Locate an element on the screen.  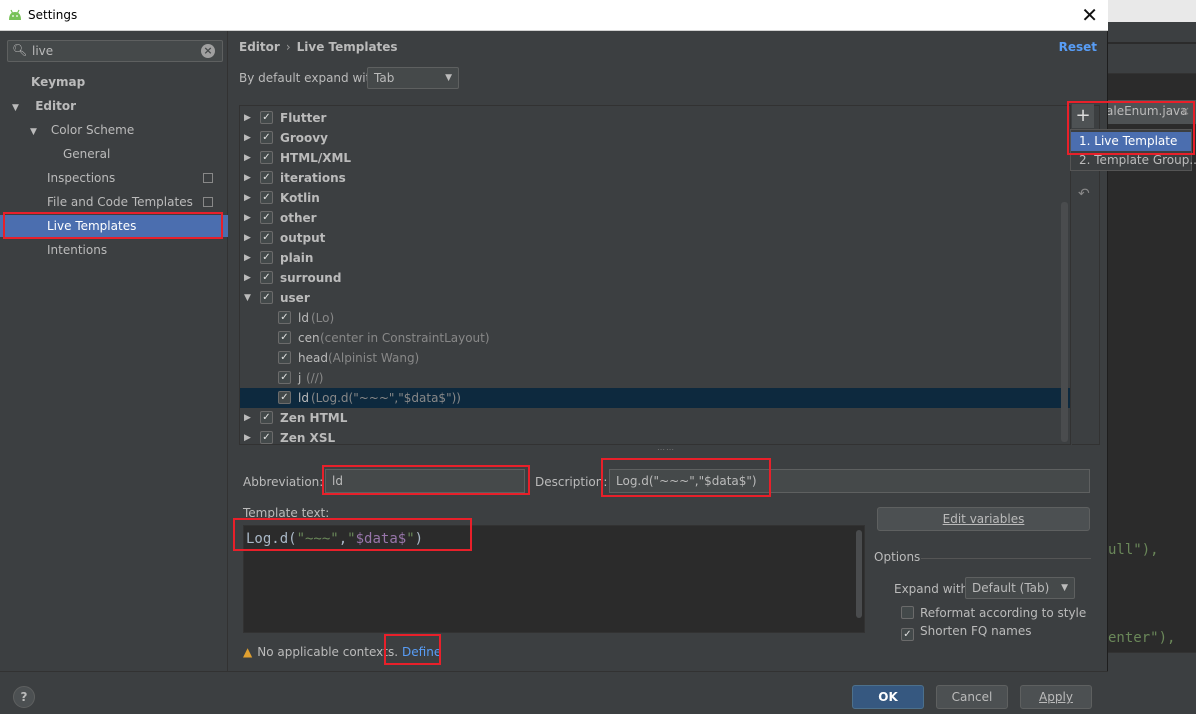
reformat-option: Reformat according to style is located at coordinates (993, 613).